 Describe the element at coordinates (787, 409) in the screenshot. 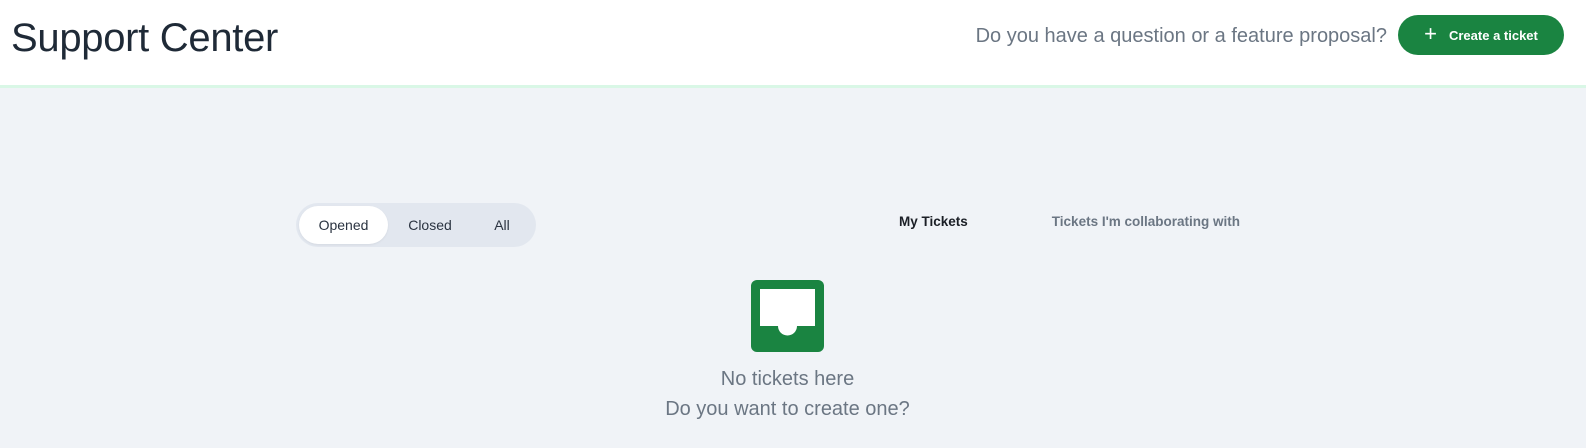

I see `empty-state-subtitle: Do you want to create one?` at that location.